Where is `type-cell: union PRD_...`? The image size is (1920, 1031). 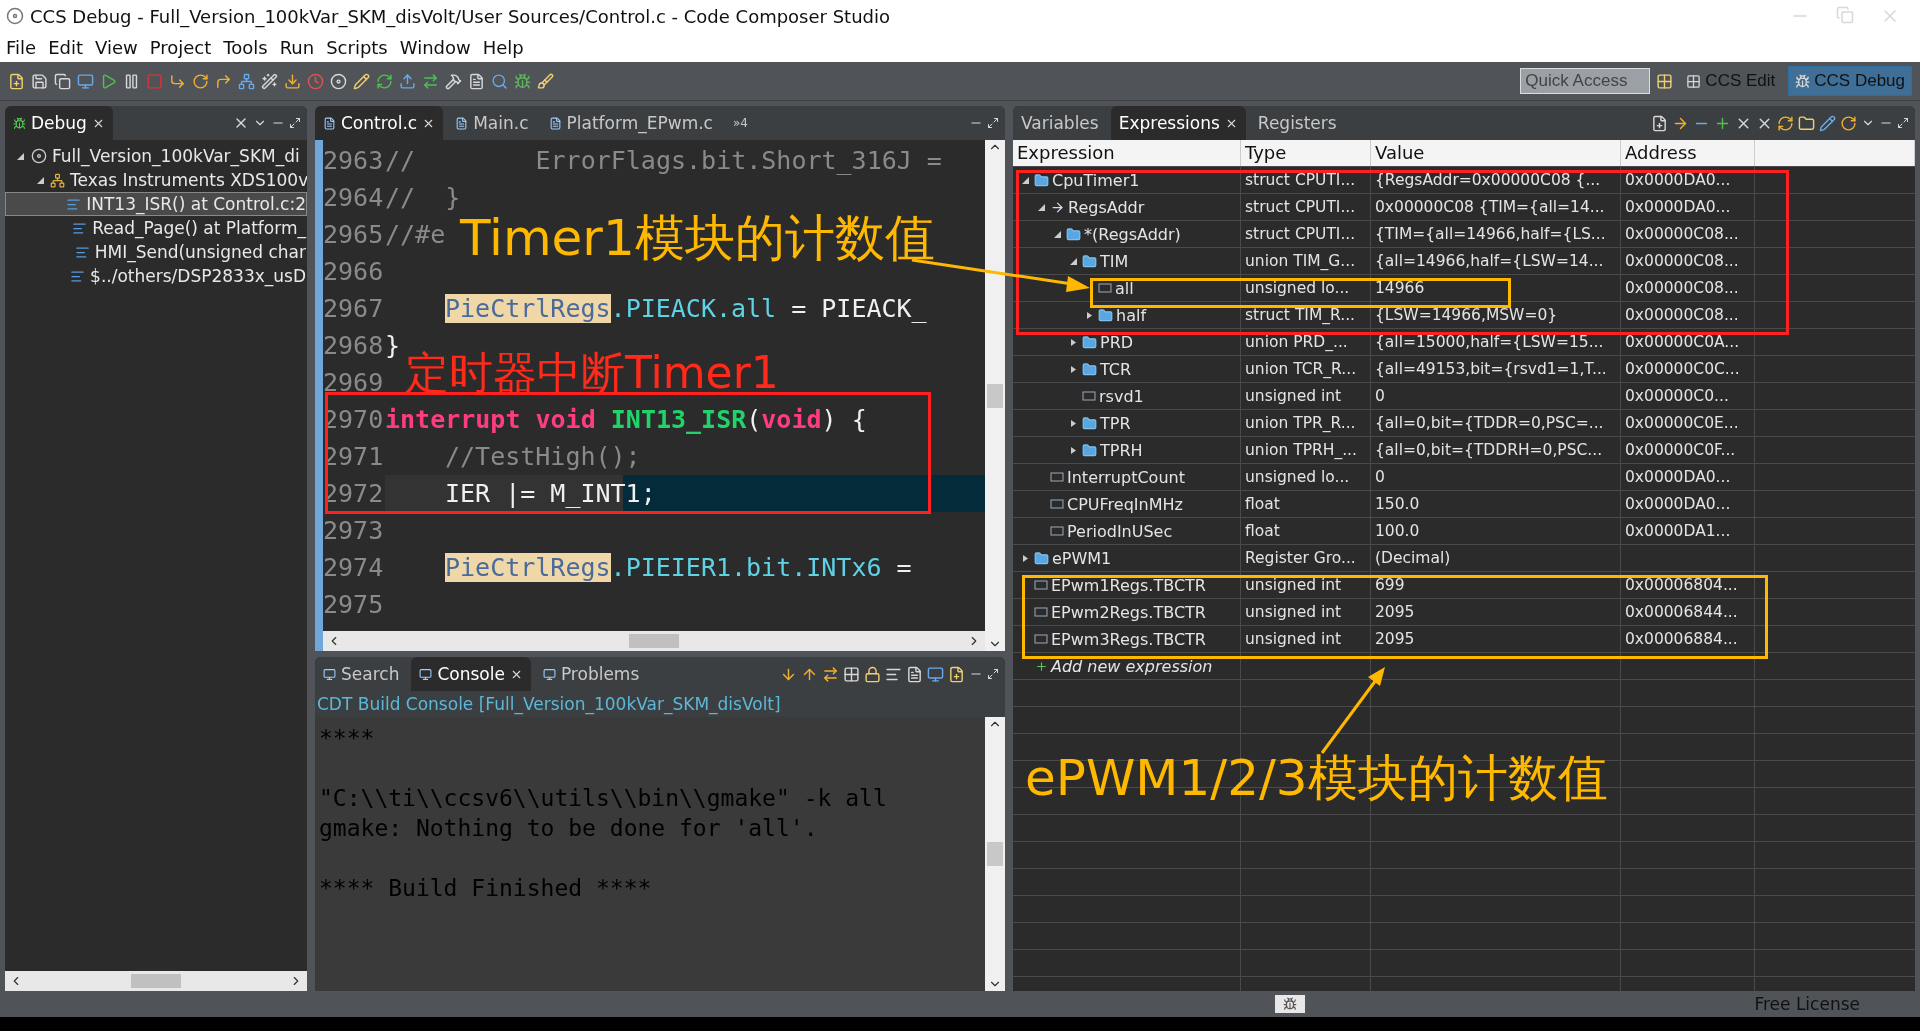 type-cell: union PRD_... is located at coordinates (1306, 342).